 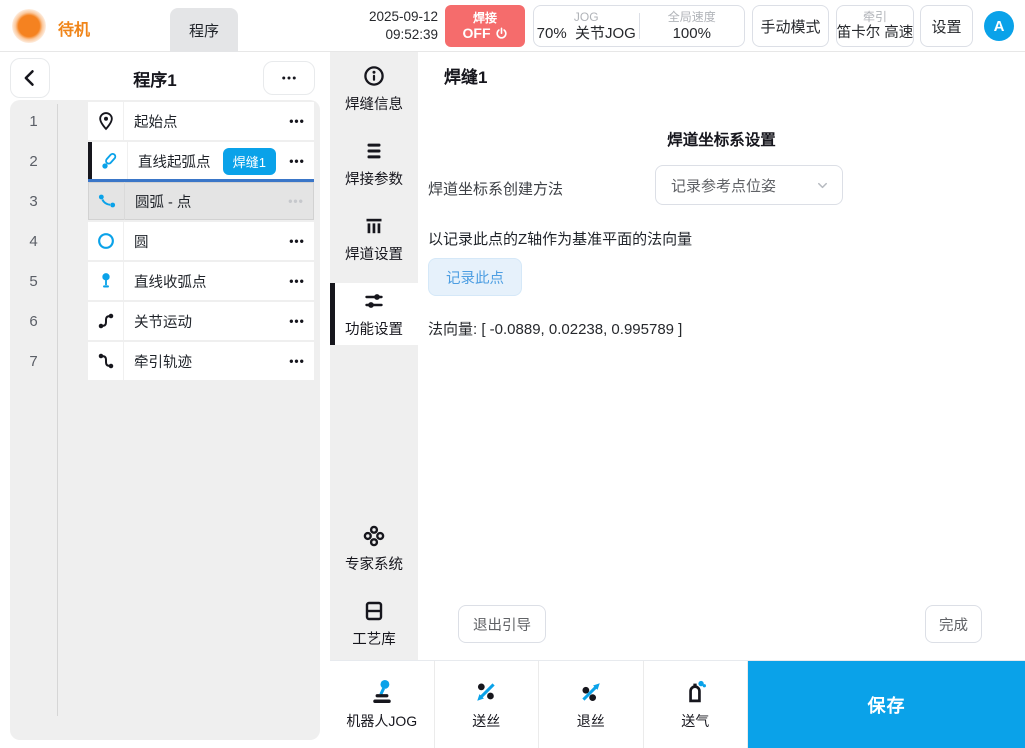 What do you see at coordinates (141, 242) in the screenshot?
I see `step-label: 圆` at bounding box center [141, 242].